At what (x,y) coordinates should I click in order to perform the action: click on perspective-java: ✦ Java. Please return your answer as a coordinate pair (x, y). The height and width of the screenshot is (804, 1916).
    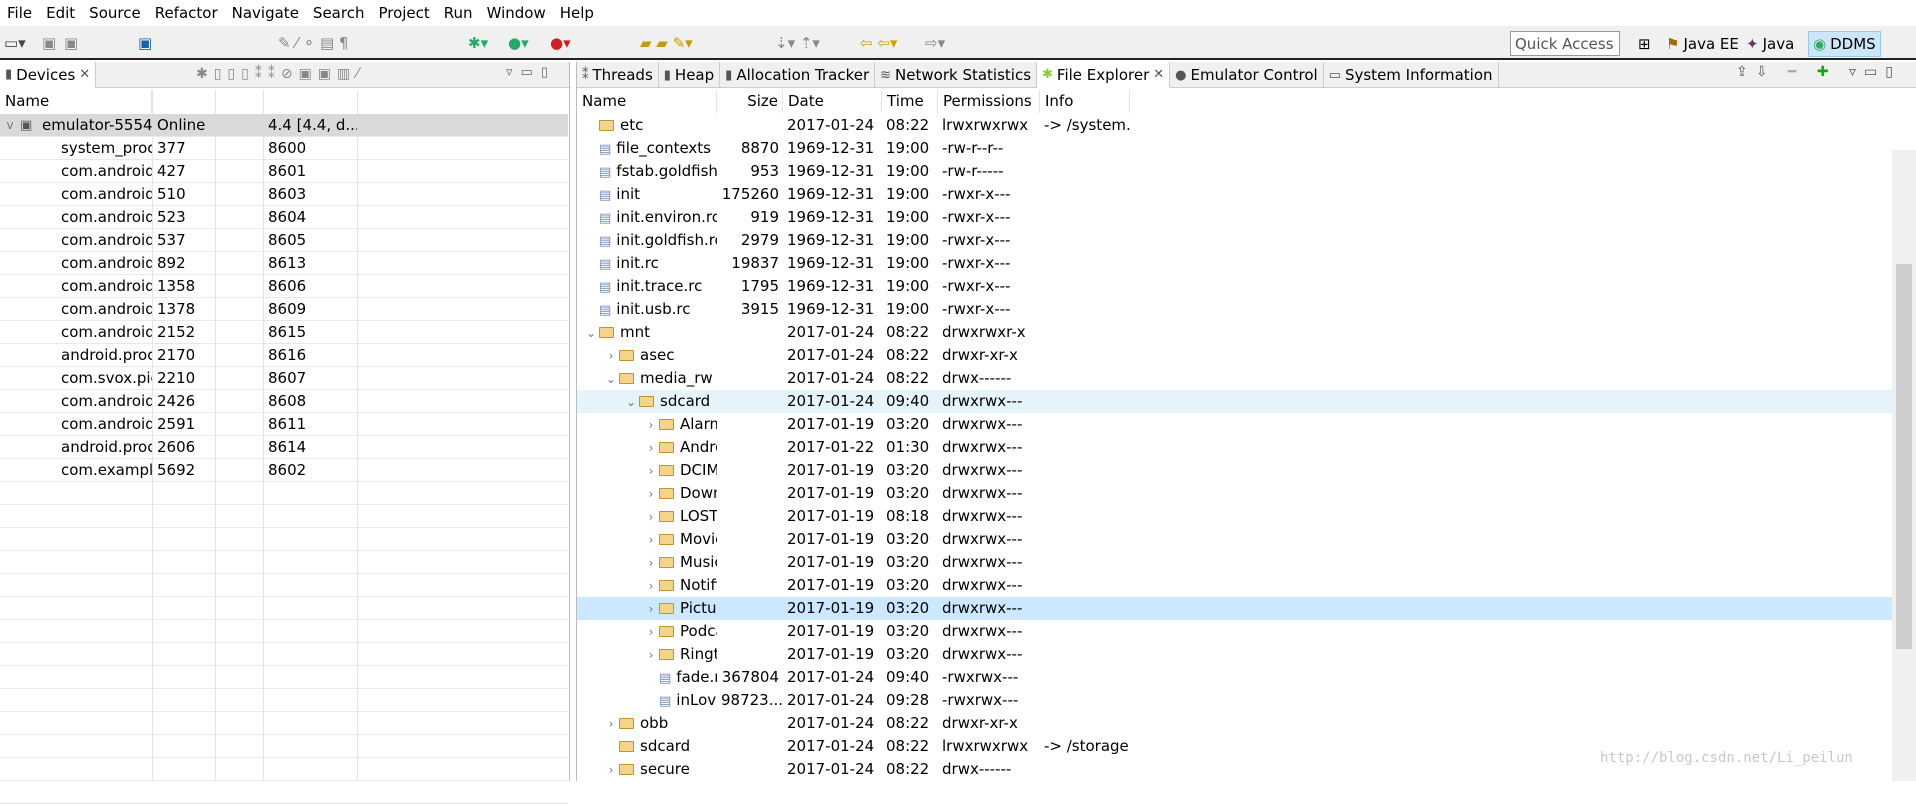
    Looking at the image, I should click on (1770, 44).